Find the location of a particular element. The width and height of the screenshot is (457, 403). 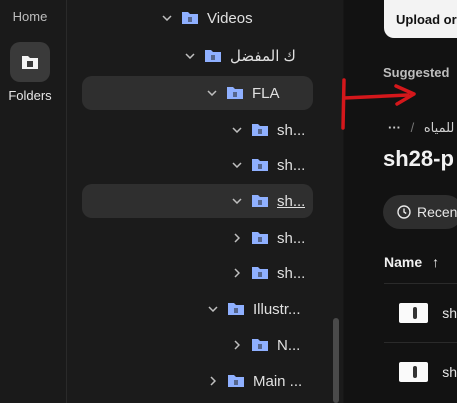

tree-item-favorites: ك المفضل is located at coordinates (240, 56).